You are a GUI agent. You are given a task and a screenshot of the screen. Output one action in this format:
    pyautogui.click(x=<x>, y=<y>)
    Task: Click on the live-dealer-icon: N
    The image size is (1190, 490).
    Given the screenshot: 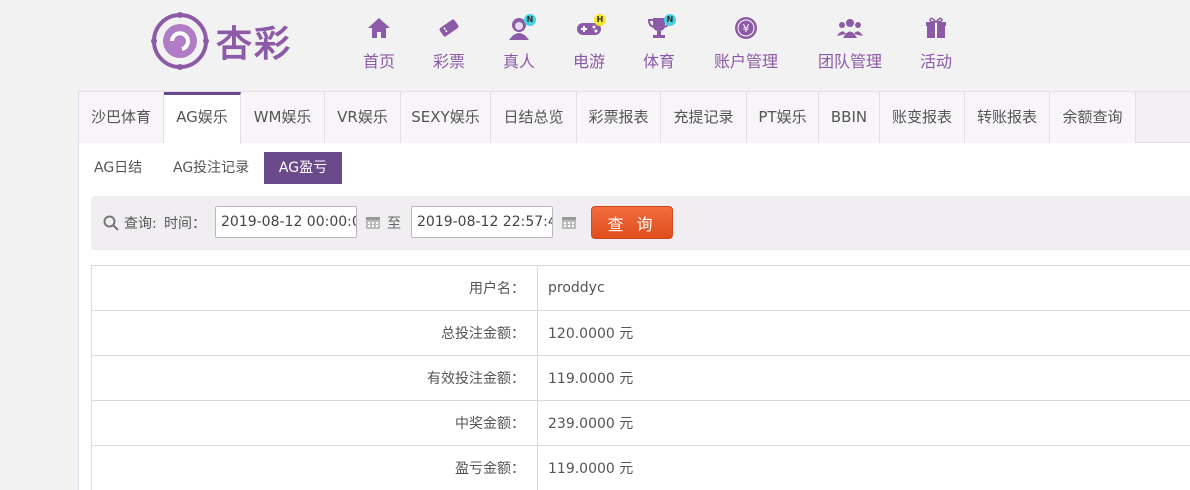 What is the action you would take?
    pyautogui.click(x=520, y=28)
    